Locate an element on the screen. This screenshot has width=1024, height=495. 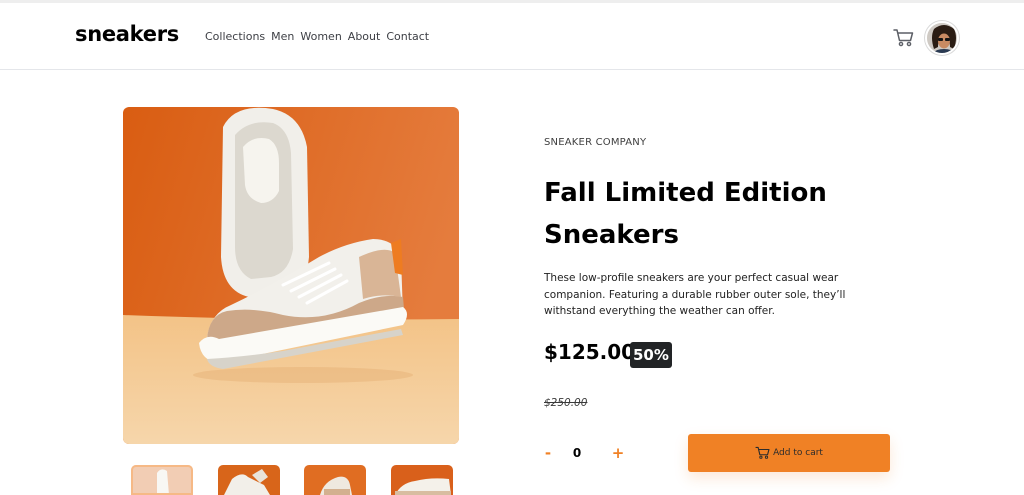
quantity-decrease-button: - is located at coordinates (548, 453).